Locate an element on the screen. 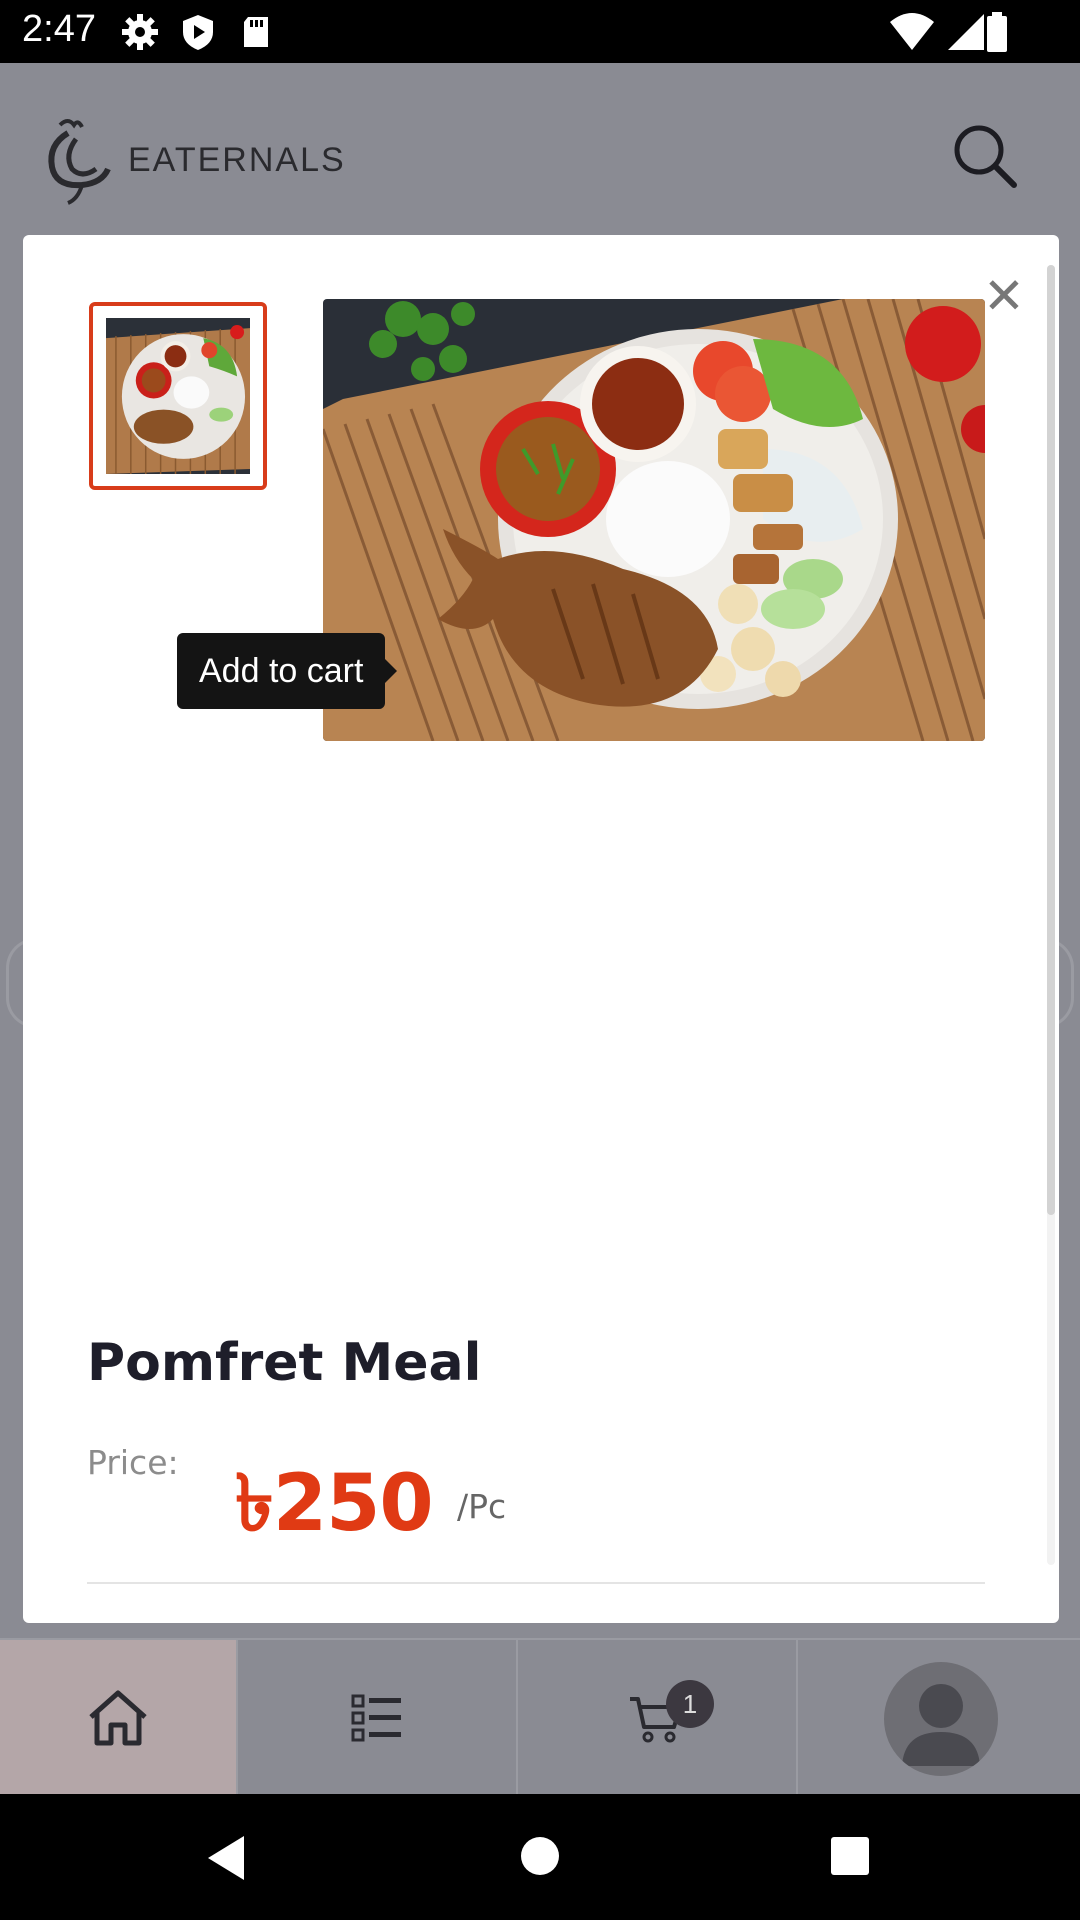 The width and height of the screenshot is (1080, 1920). nav-home is located at coordinates (119, 1718).